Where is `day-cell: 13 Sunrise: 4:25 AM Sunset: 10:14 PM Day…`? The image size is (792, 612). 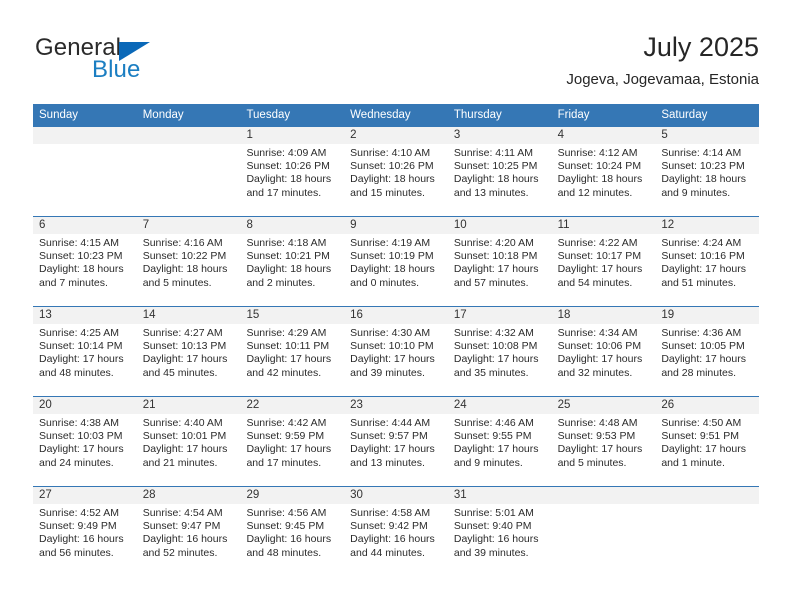 day-cell: 13 Sunrise: 4:25 AM Sunset: 10:14 PM Day… is located at coordinates (85, 351).